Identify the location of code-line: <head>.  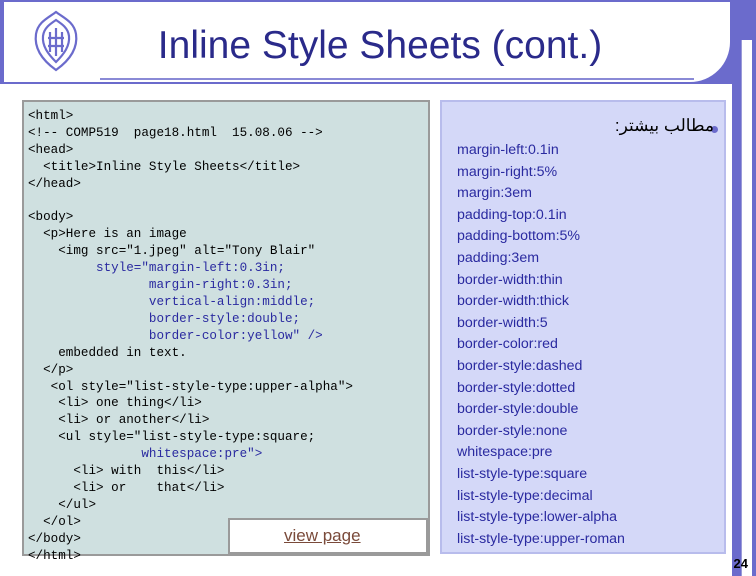
(51, 149).